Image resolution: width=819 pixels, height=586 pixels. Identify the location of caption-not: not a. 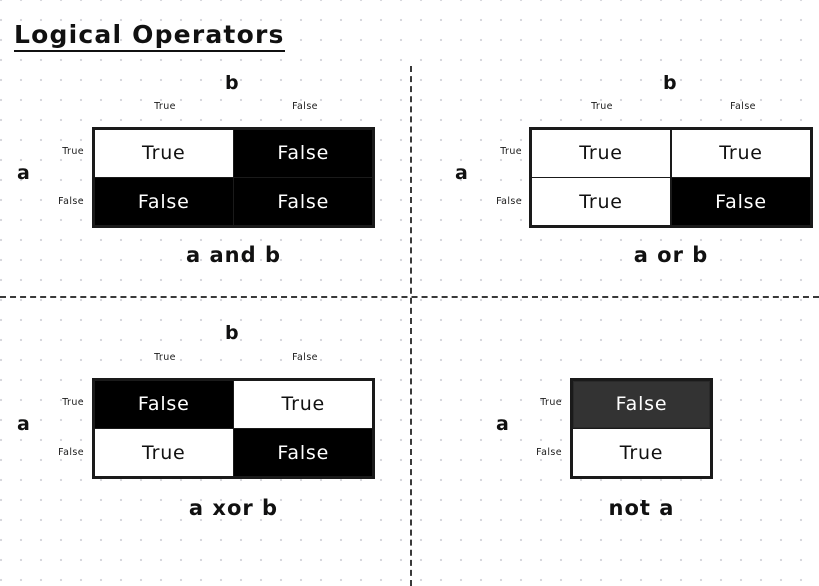
(641, 508).